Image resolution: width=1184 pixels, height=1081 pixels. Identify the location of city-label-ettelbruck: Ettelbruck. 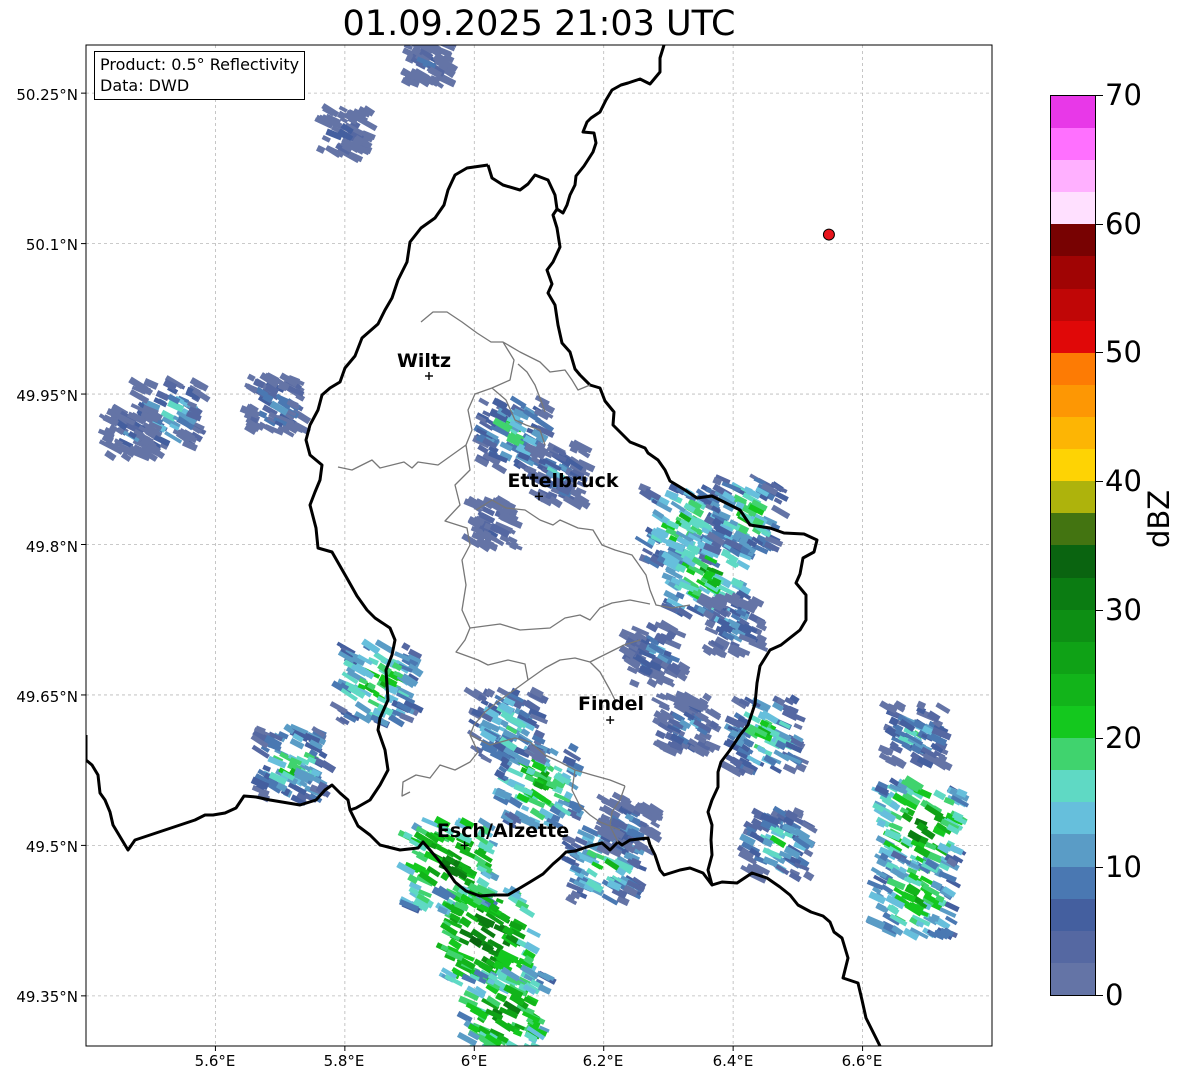
(563, 481).